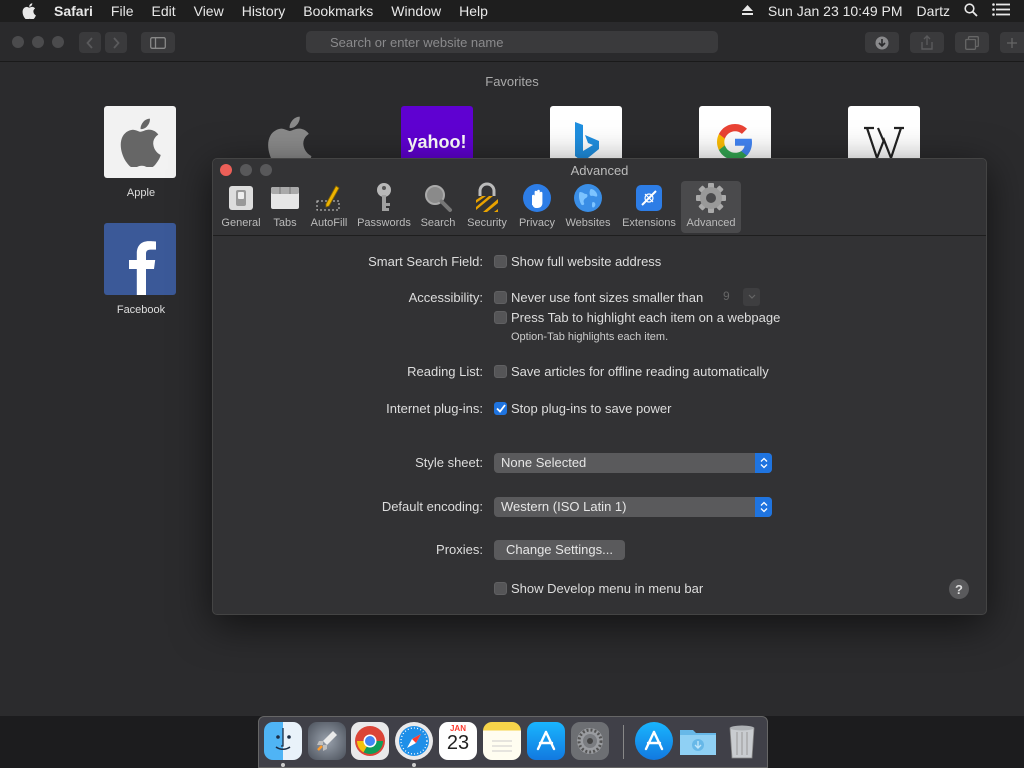 The height and width of the screenshot is (768, 1024). I want to click on sidebar-toggle-button, so click(158, 42).